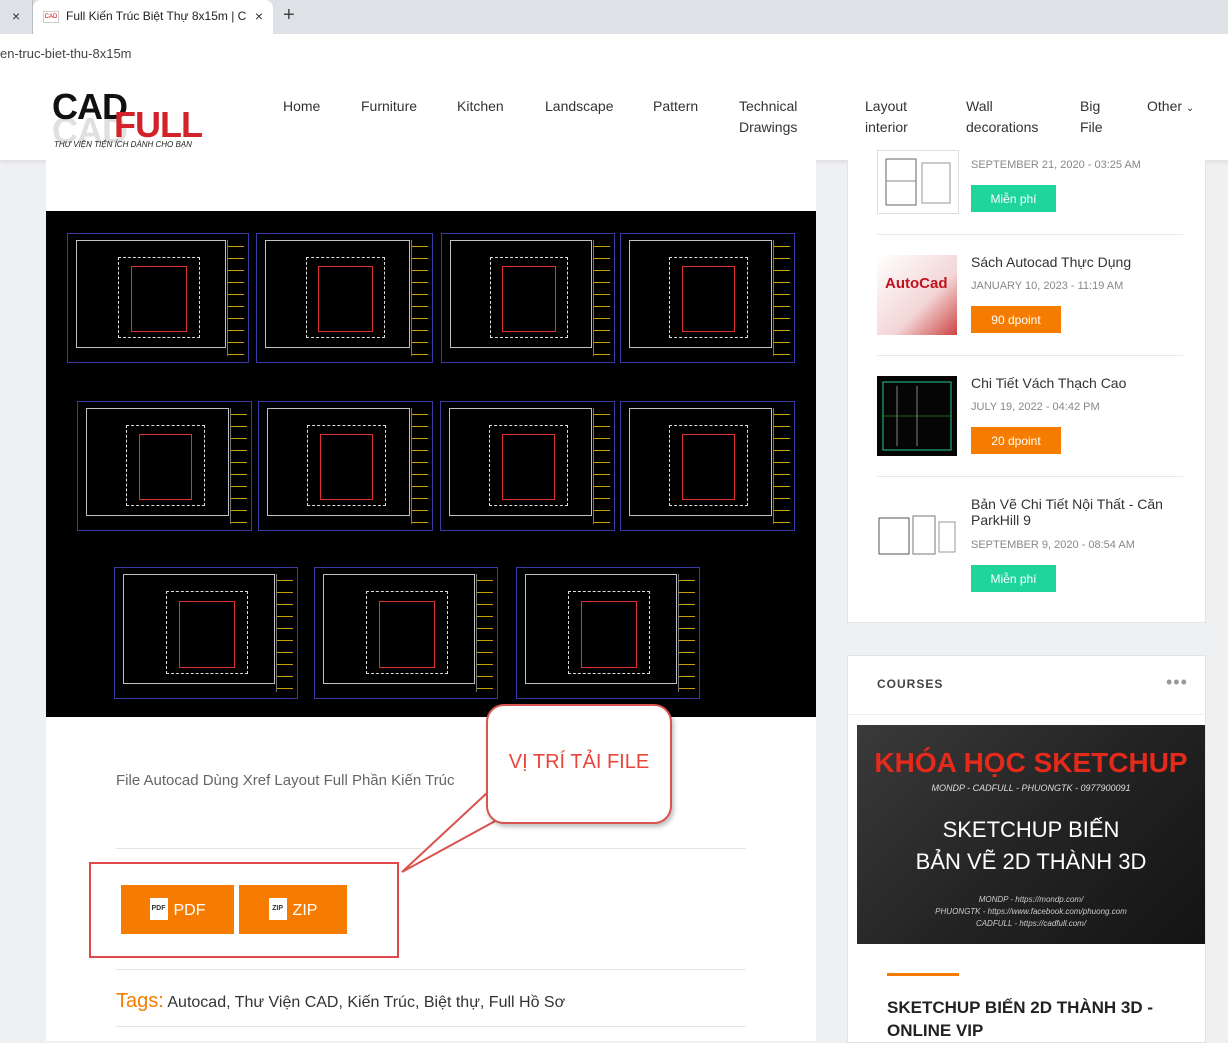 The image size is (1228, 1043). Describe the element at coordinates (156, 16) in the screenshot. I see `tab-title: Full Kiến Trúc Biệt Thự 8x15m | CAD` at that location.